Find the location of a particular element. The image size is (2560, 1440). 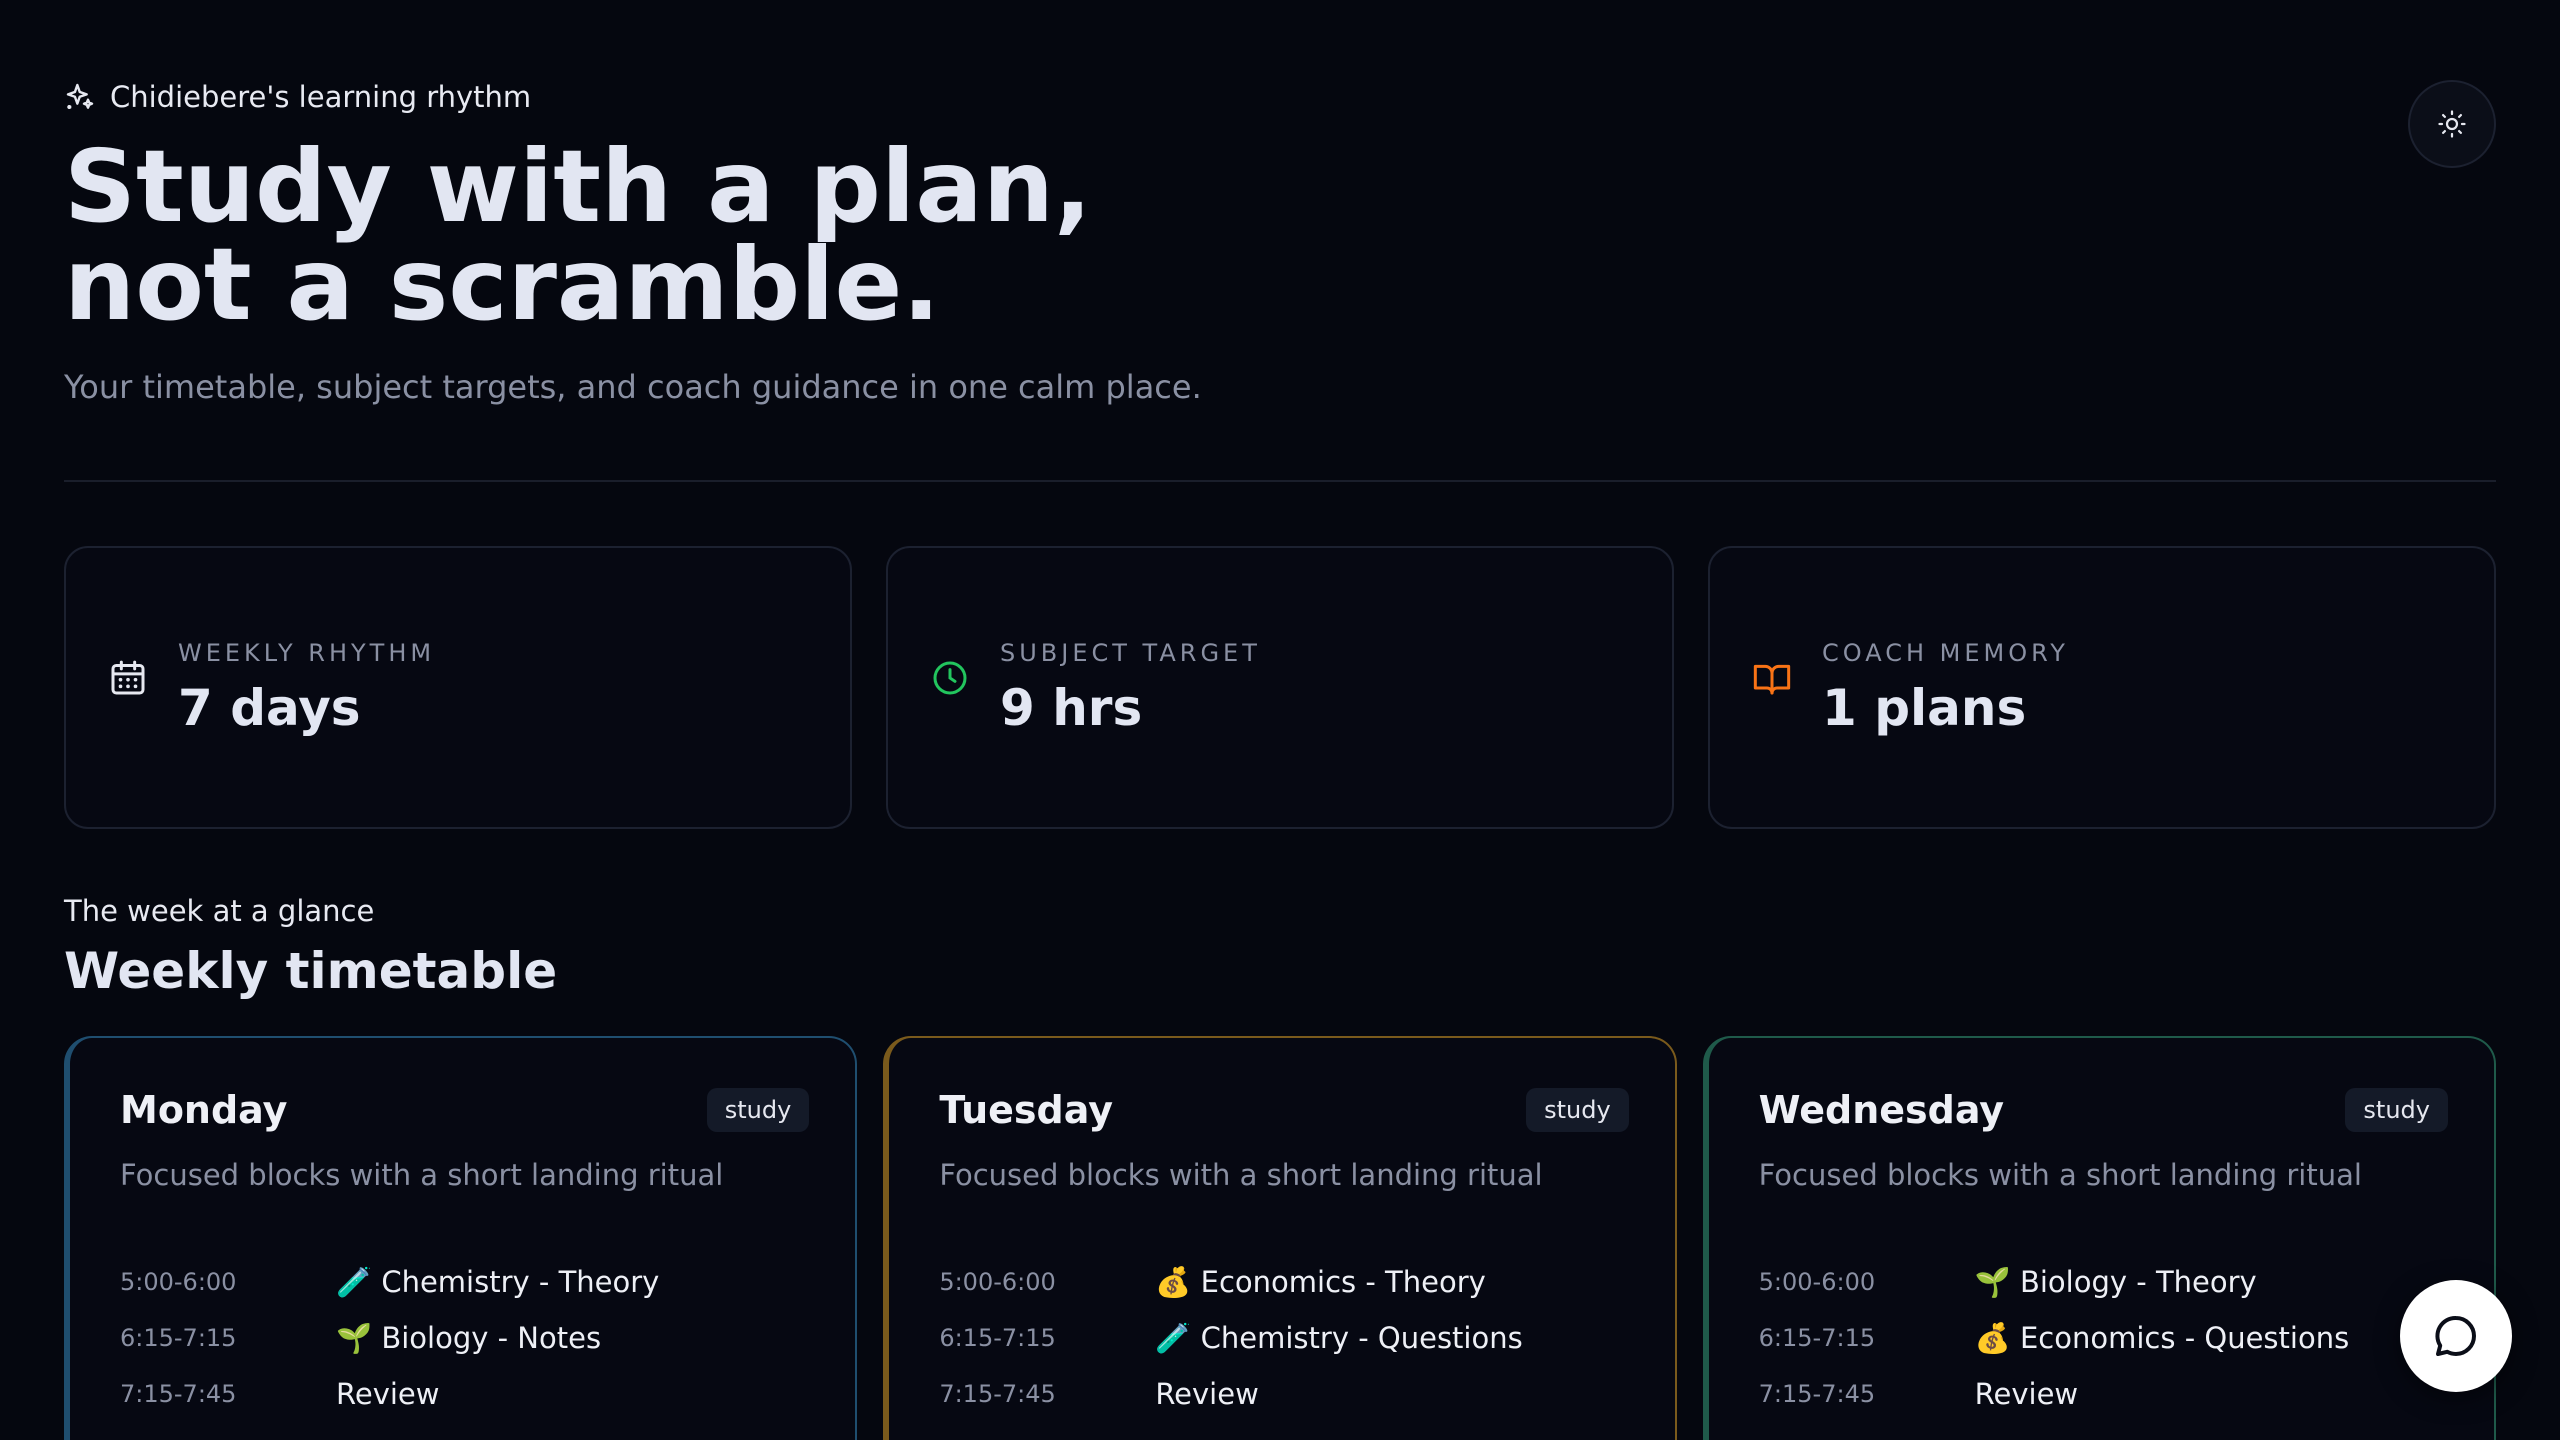

stat-label: SUBJECT TARGET is located at coordinates (1130, 652).